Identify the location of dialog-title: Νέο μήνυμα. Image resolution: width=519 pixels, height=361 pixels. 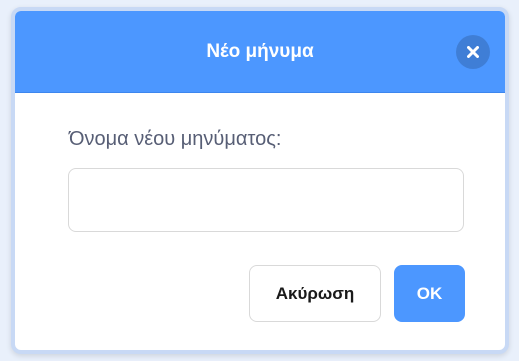
(260, 51).